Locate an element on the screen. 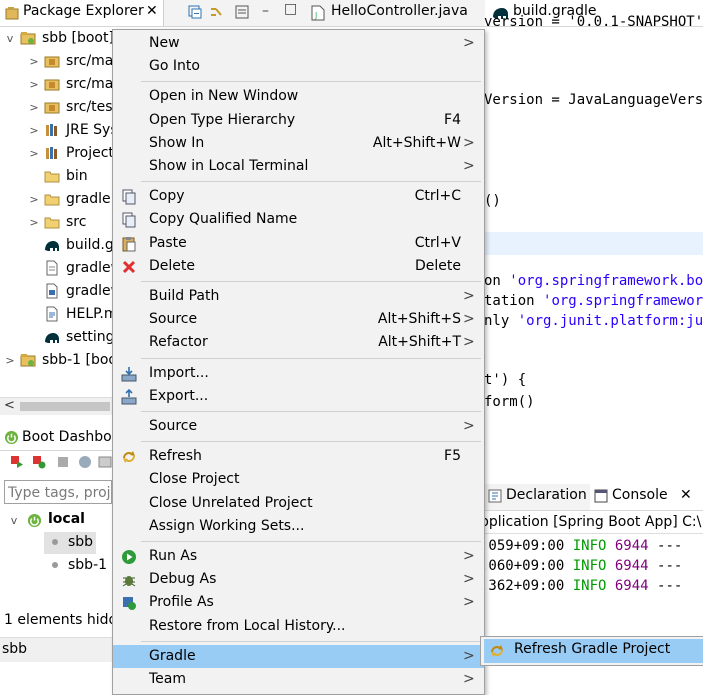 Image resolution: width=703 pixels, height=695 pixels. menu-item-refresh: Refresh F5 is located at coordinates (298, 456).